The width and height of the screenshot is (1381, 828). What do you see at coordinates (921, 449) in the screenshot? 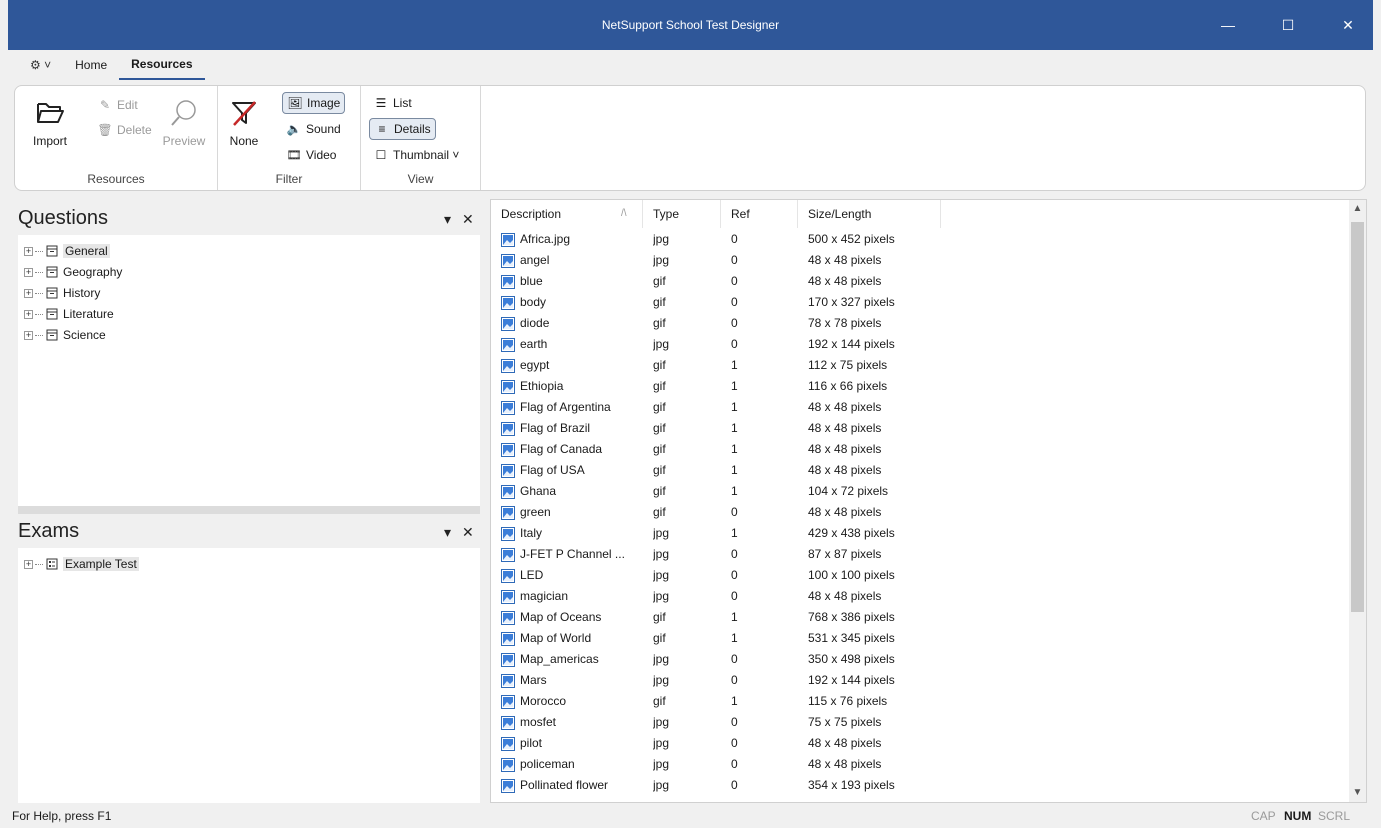
I see `table-row: Flag of Canada gif 1 48 x 48 pixels` at bounding box center [921, 449].